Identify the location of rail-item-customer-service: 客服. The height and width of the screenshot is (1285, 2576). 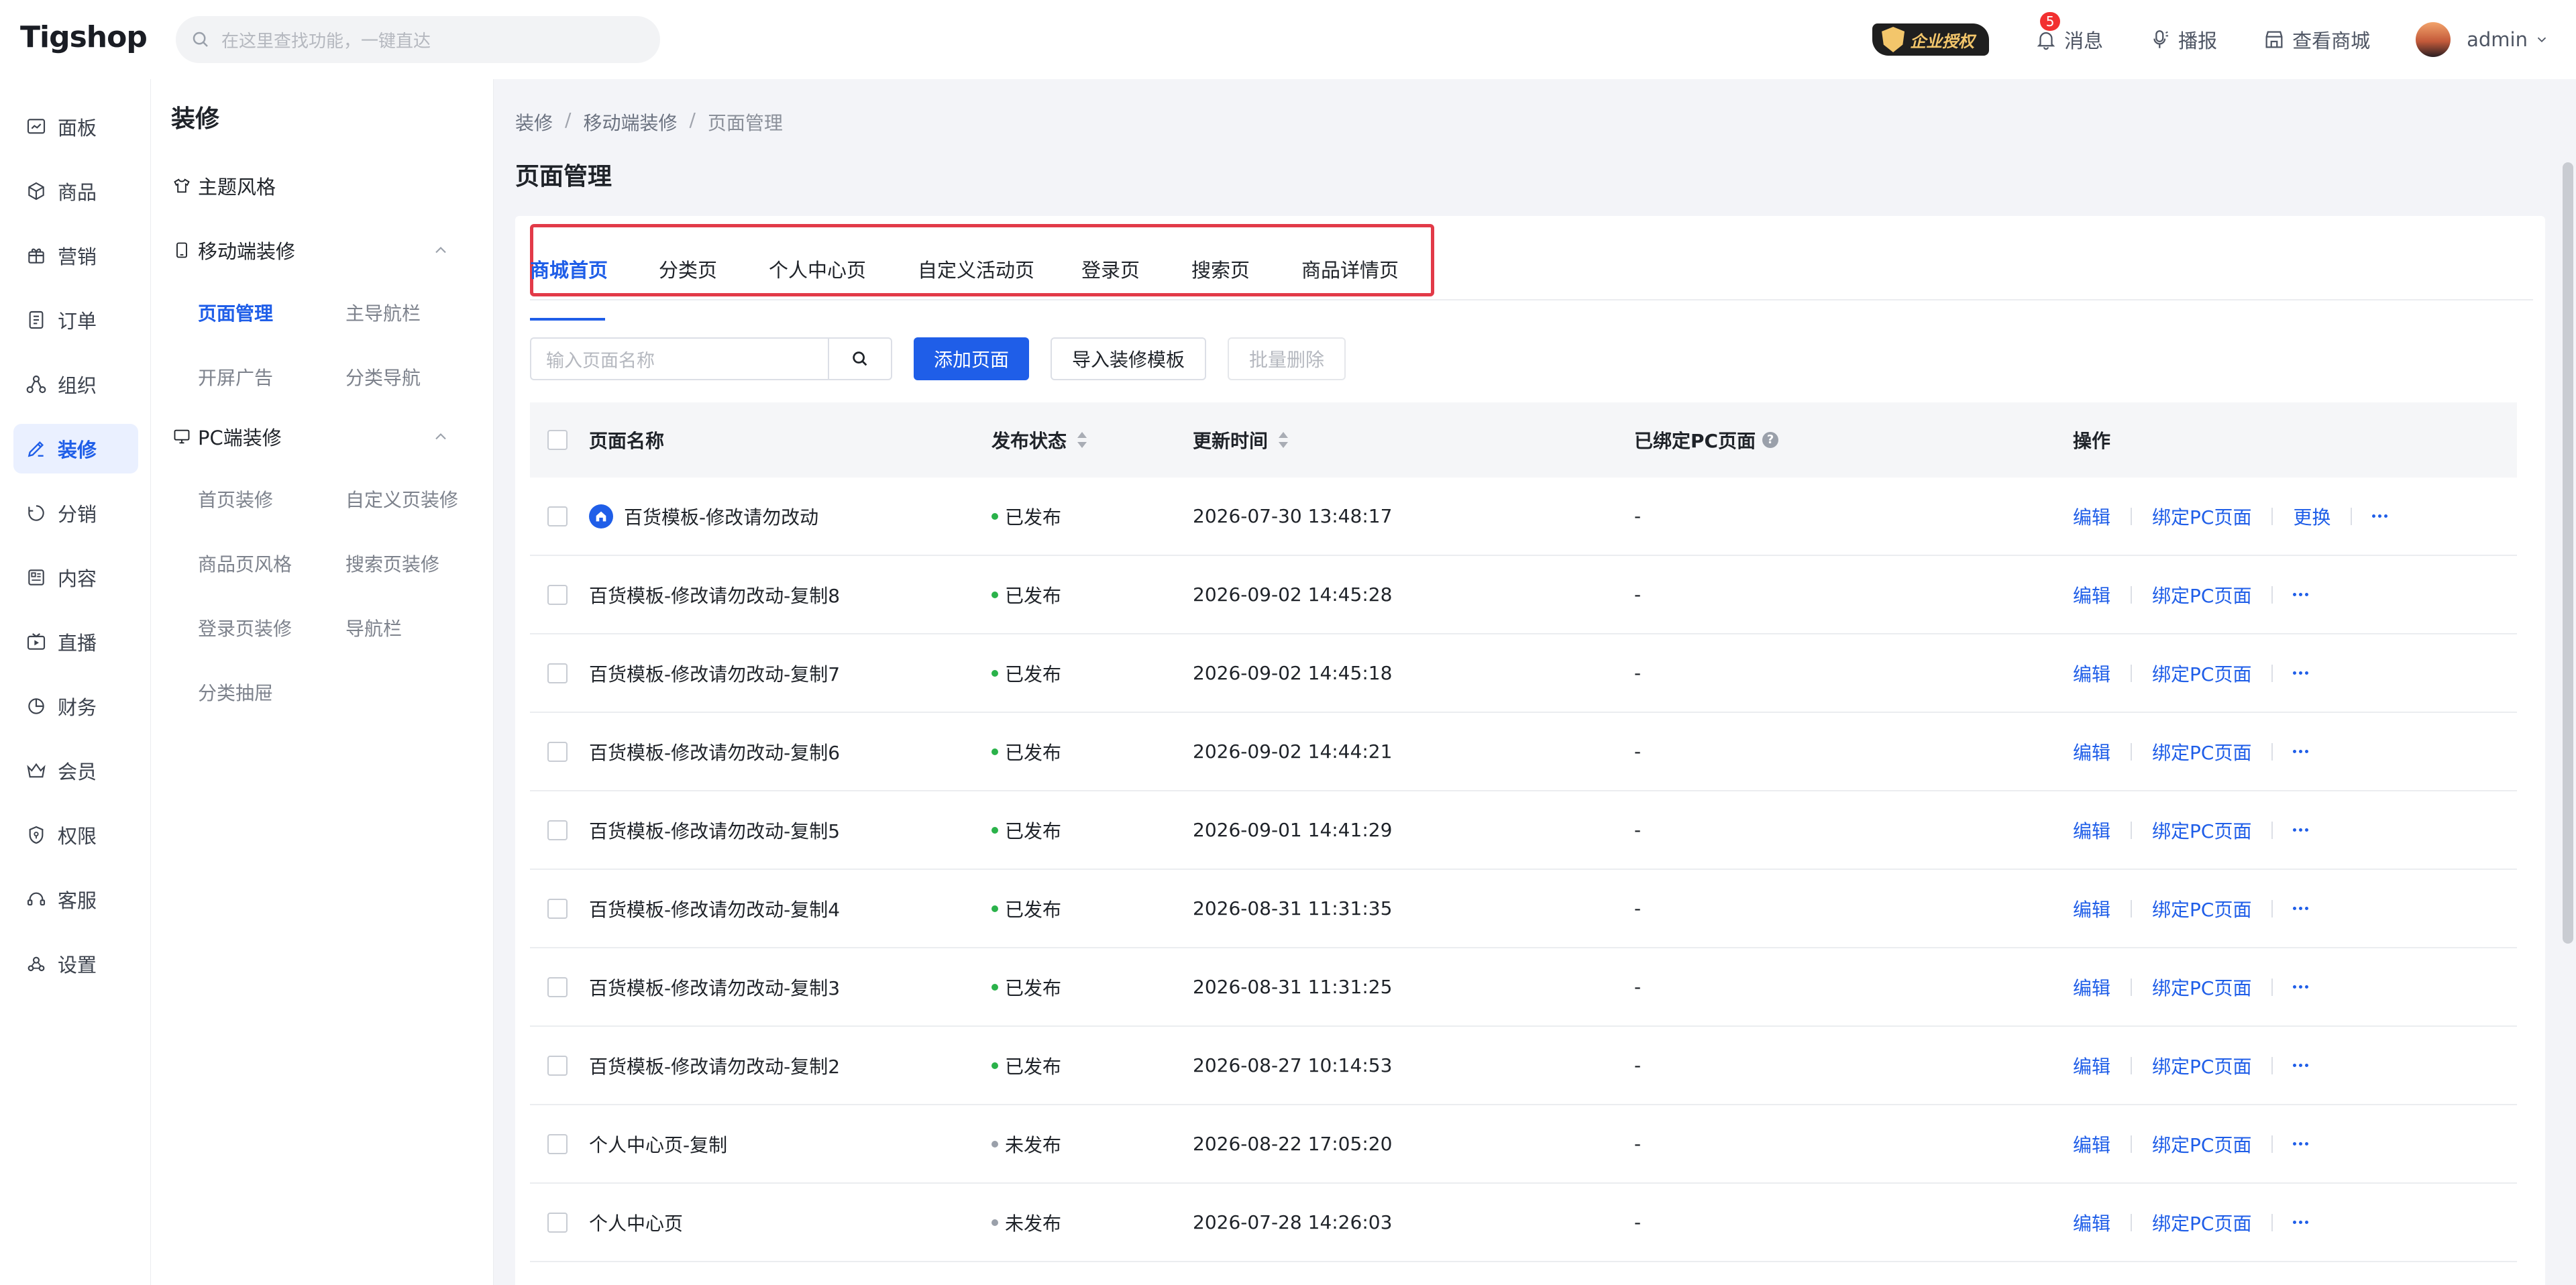
(75, 899).